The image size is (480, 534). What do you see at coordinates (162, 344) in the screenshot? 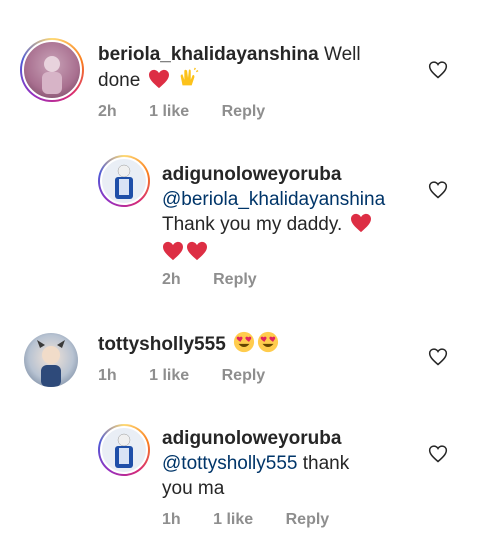
I see `comment-username: tottysholly555` at bounding box center [162, 344].